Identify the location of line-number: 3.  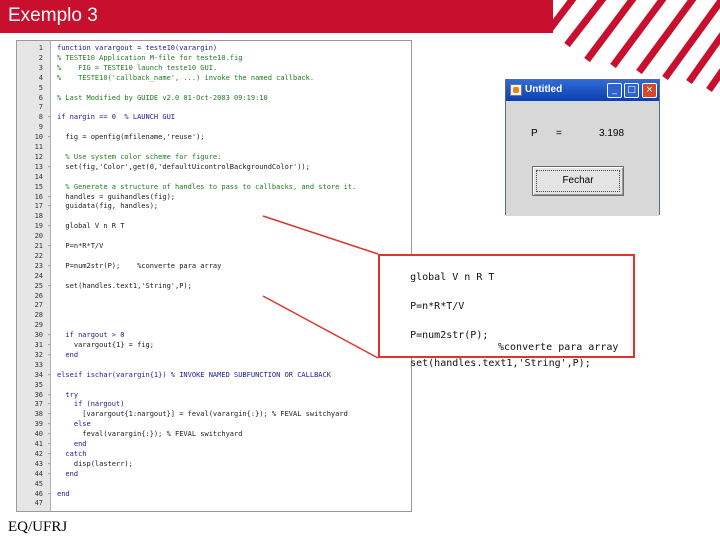
(40, 67).